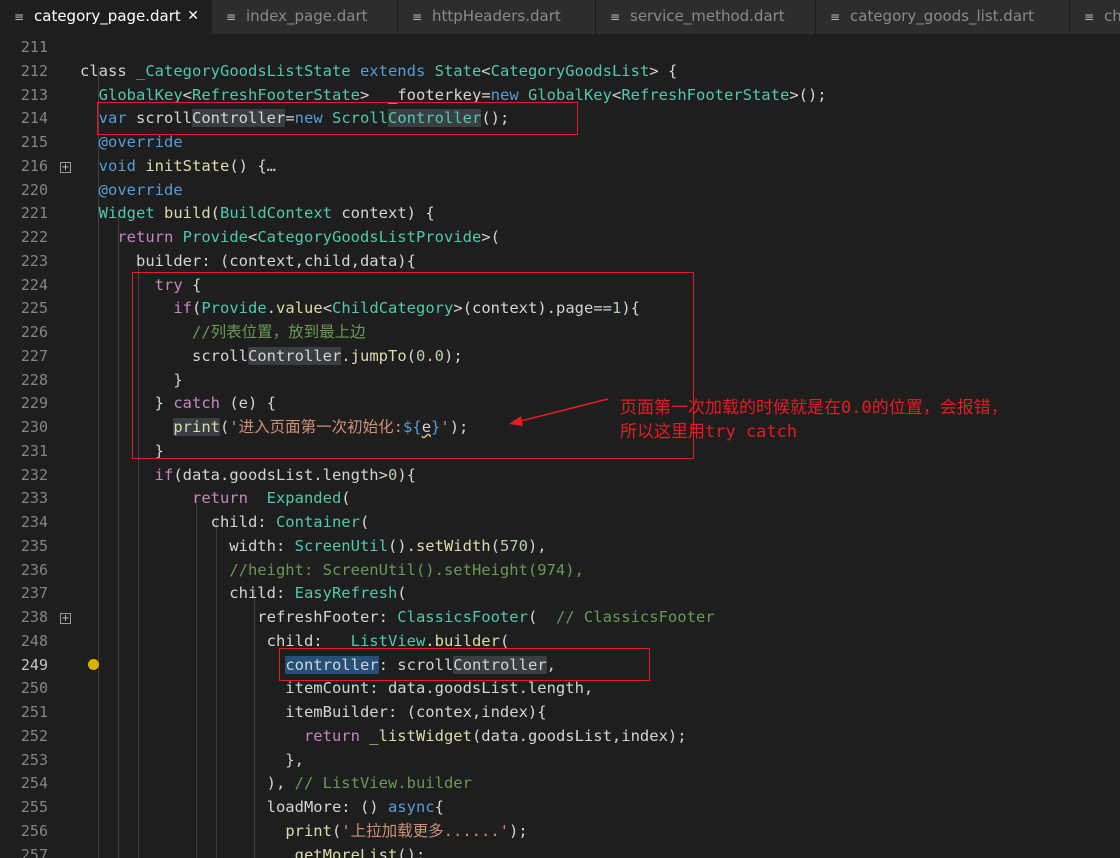  What do you see at coordinates (392, 474) in the screenshot?
I see `code-token: 0` at bounding box center [392, 474].